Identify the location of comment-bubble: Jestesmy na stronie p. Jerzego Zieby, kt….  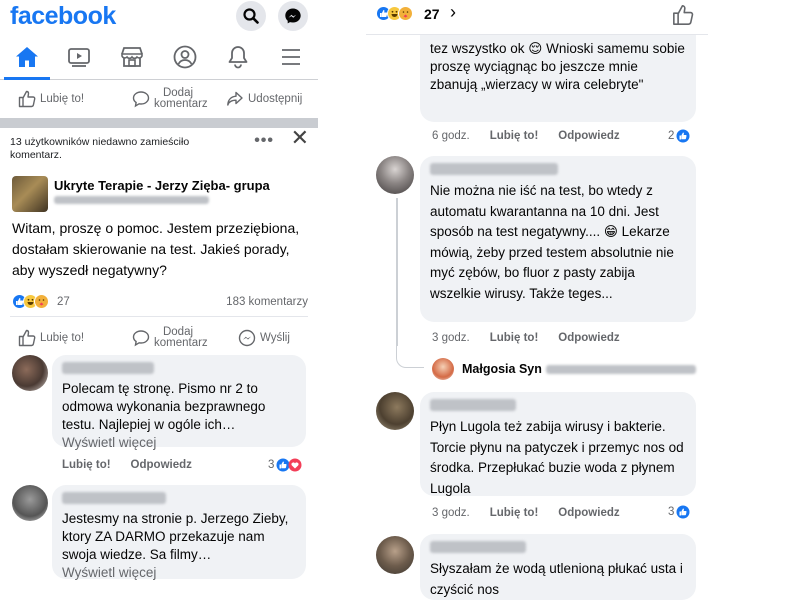
(179, 533).